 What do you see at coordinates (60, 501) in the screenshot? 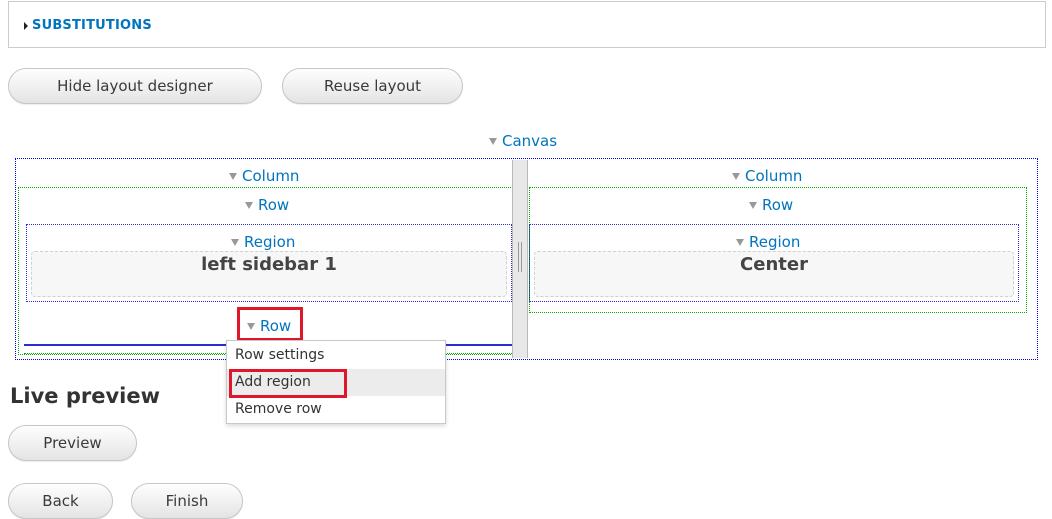
I see `back-button: Back` at bounding box center [60, 501].